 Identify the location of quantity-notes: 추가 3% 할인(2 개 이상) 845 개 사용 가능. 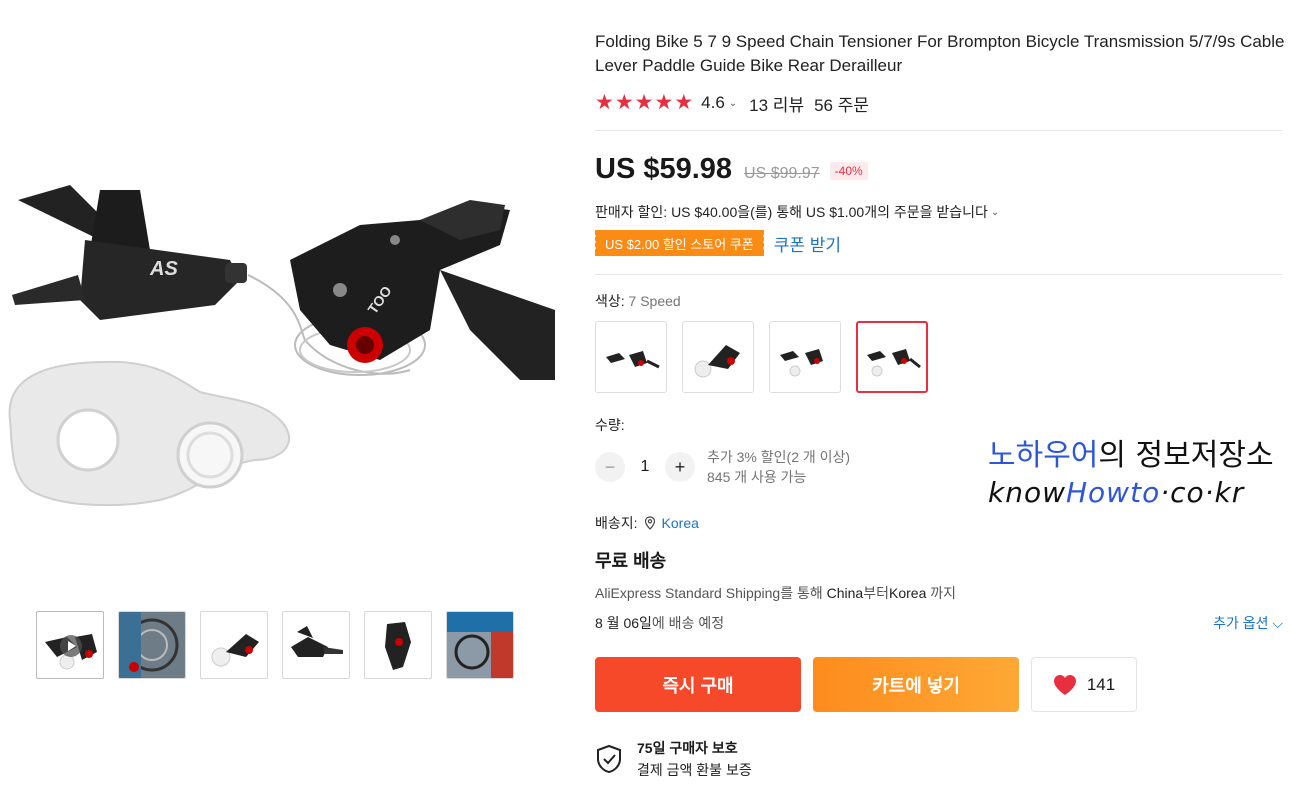
(778, 467).